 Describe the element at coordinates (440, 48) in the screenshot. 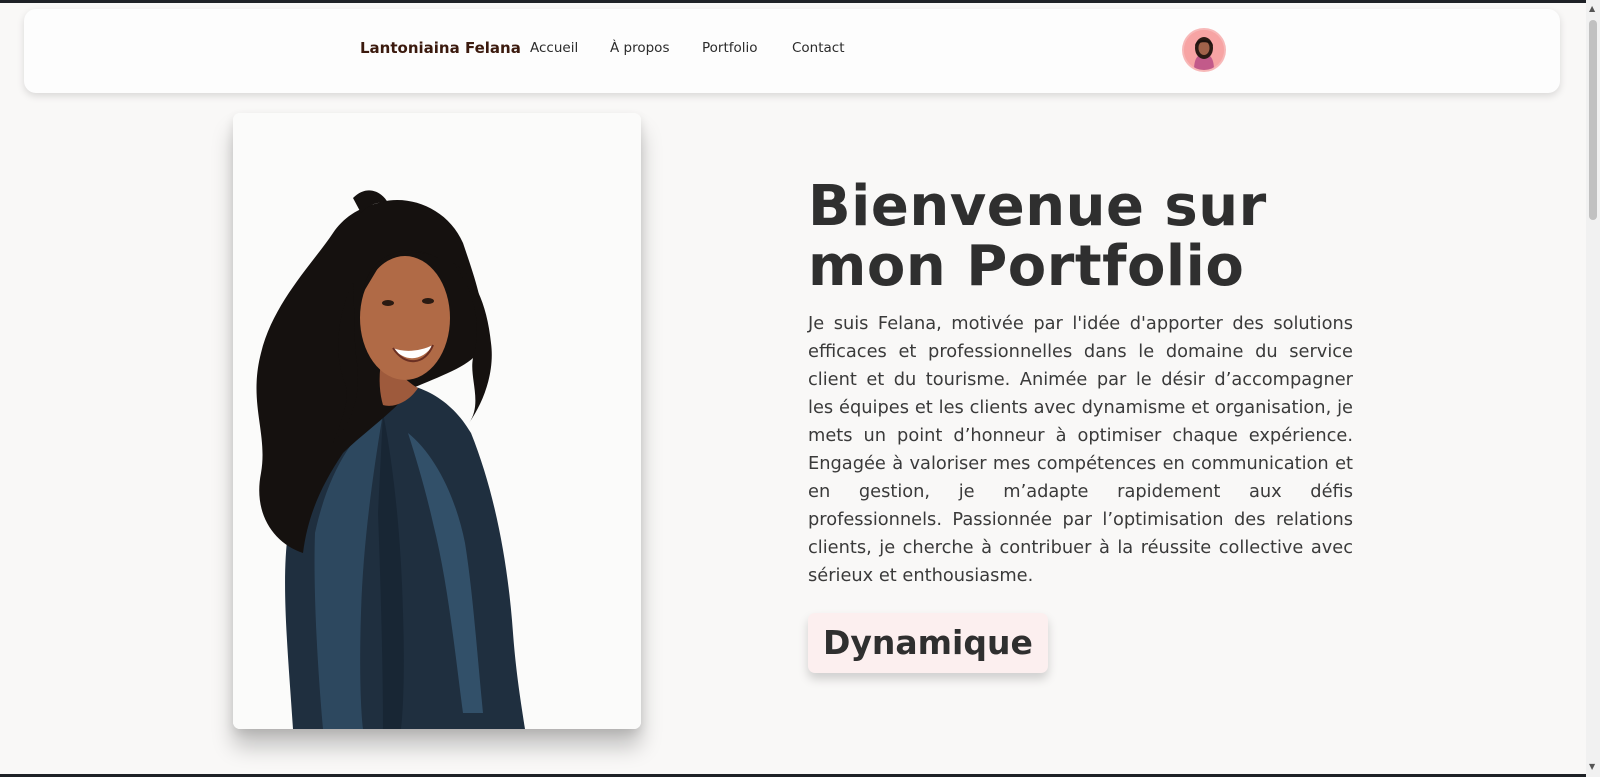

I see `brand-name: Lantoniaina Felana` at that location.